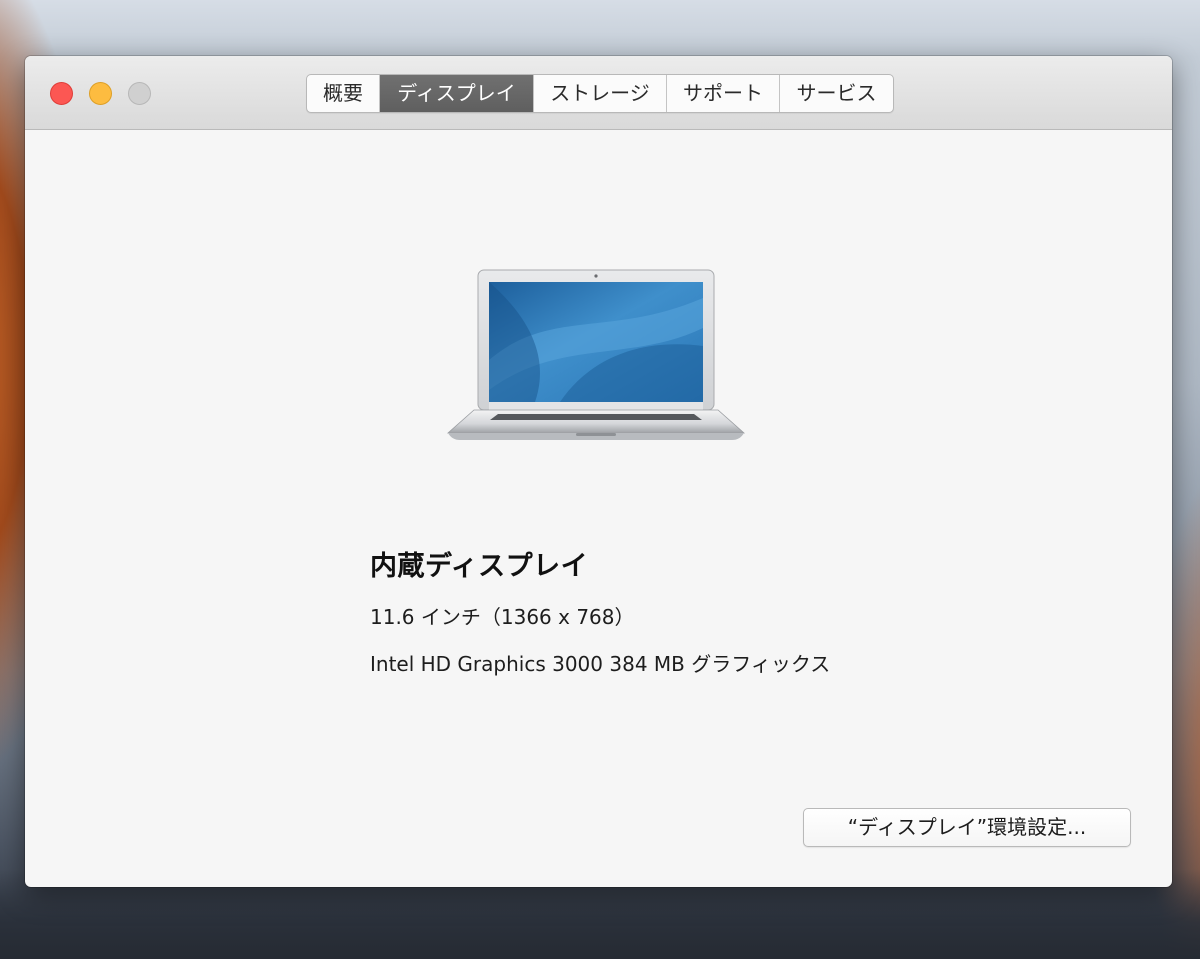  Describe the element at coordinates (100, 93) in the screenshot. I see `minimize-button` at that location.